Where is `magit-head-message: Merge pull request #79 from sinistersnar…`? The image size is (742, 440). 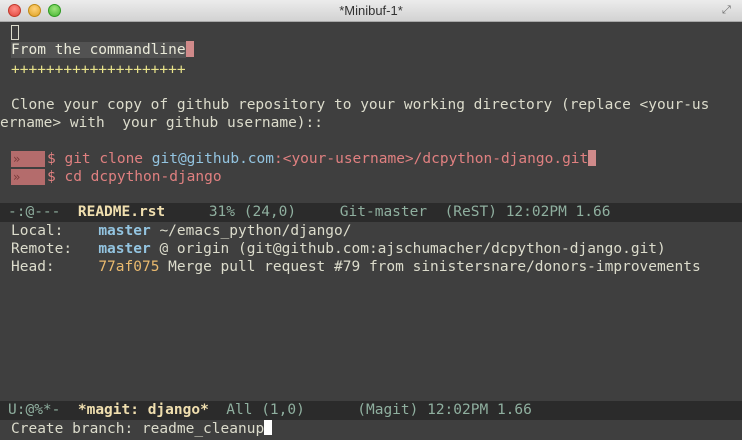
magit-head-message: Merge pull request #79 from sinistersnar… is located at coordinates (434, 267).